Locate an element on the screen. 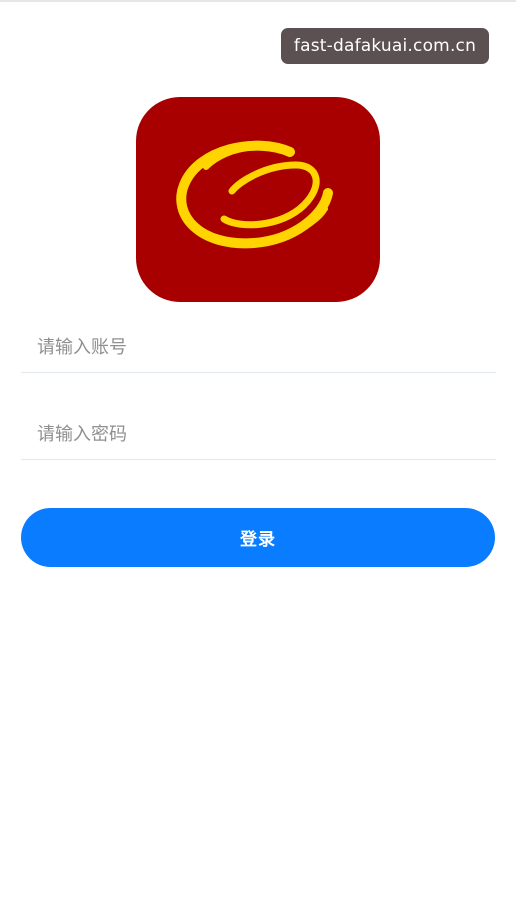 The height and width of the screenshot is (917, 516). app-logo is located at coordinates (258, 199).